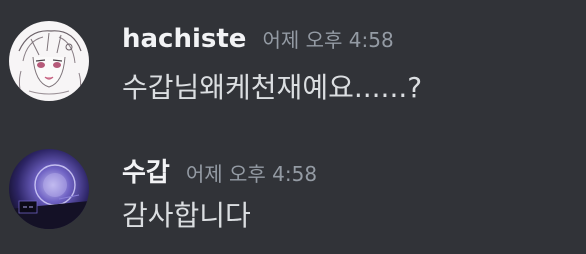 This screenshot has height=254, width=586. I want to click on username: hachiste, so click(184, 39).